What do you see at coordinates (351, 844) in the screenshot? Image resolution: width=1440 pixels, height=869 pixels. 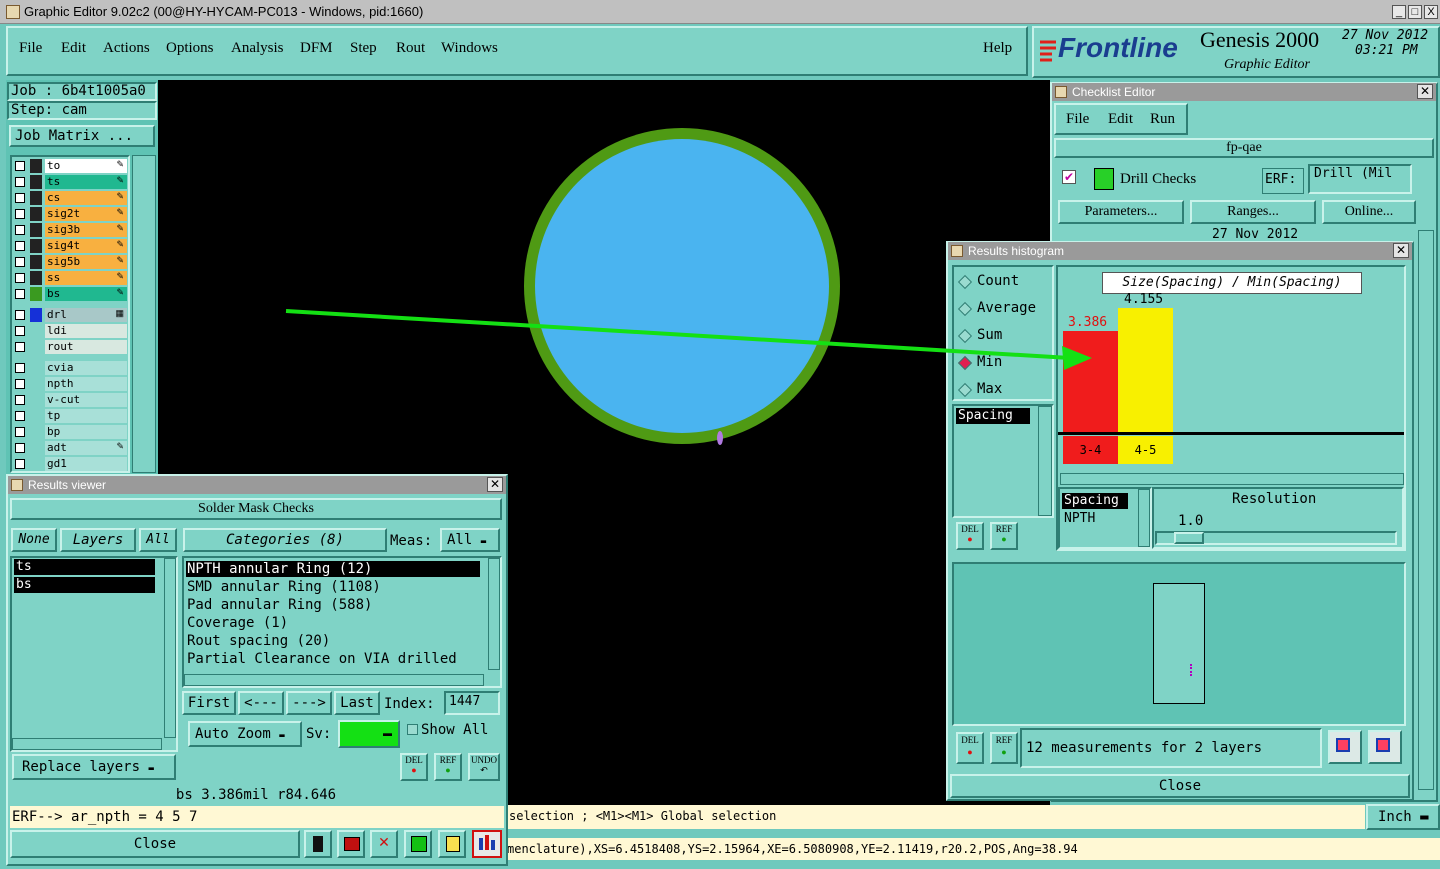 I see `toolbar-report-icon` at bounding box center [351, 844].